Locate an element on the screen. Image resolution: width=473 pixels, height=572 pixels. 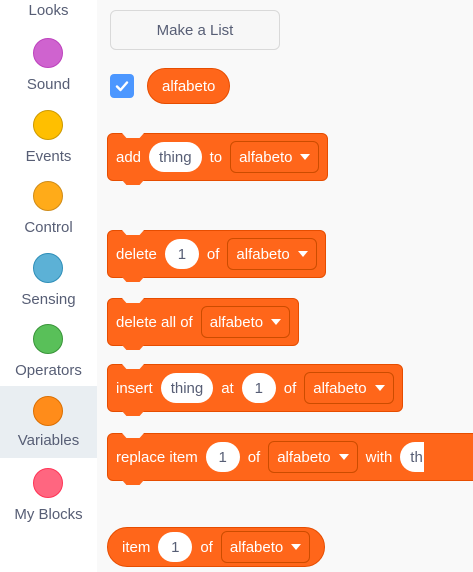
add-to-list-block: add thing to alfabeto is located at coordinates (218, 159).